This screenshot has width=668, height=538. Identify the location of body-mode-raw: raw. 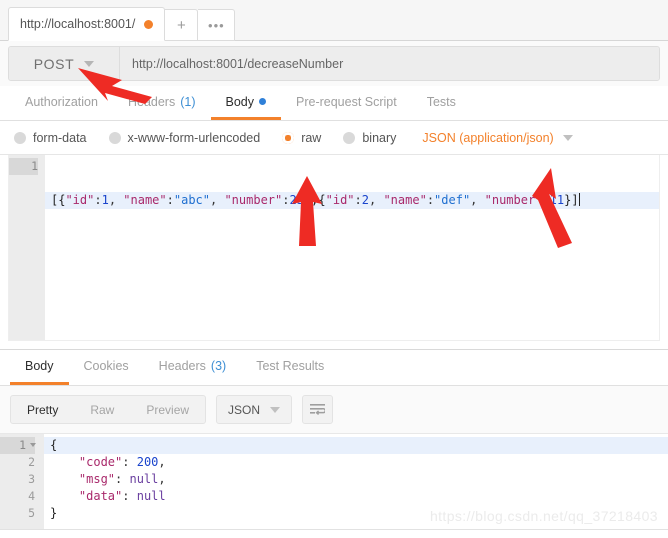
(301, 138).